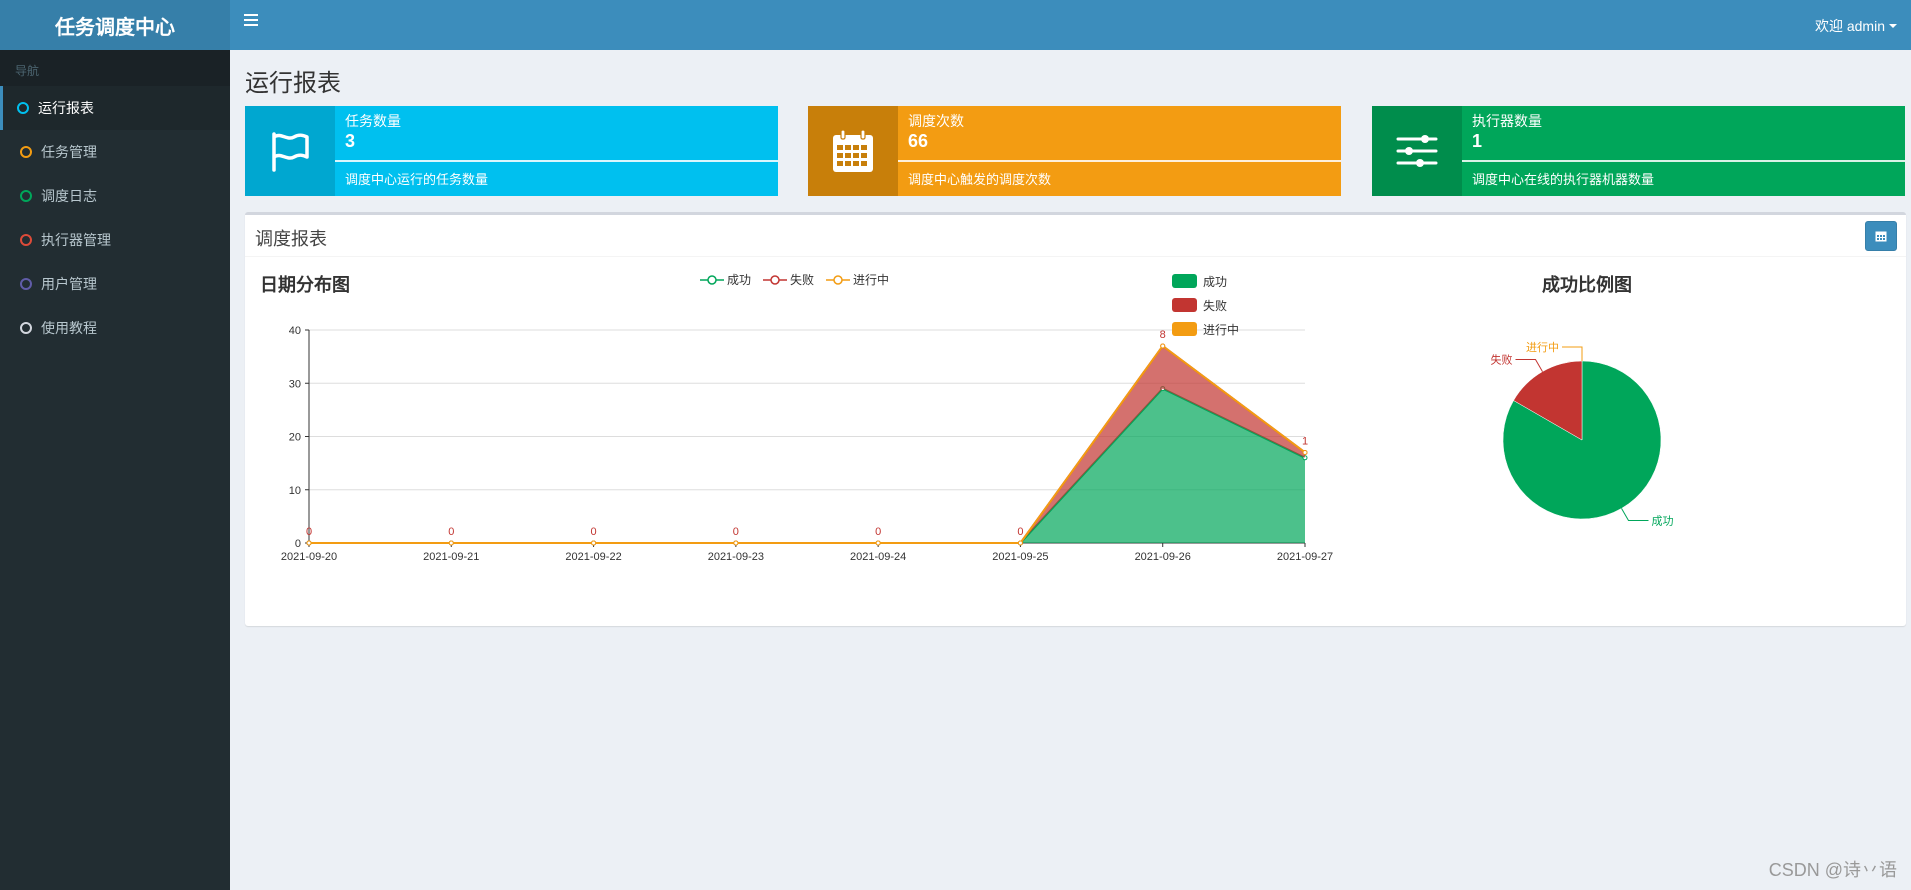 This screenshot has height=890, width=1911. What do you see at coordinates (115, 108) in the screenshot?
I see `sidebar-item: 运行报表` at bounding box center [115, 108].